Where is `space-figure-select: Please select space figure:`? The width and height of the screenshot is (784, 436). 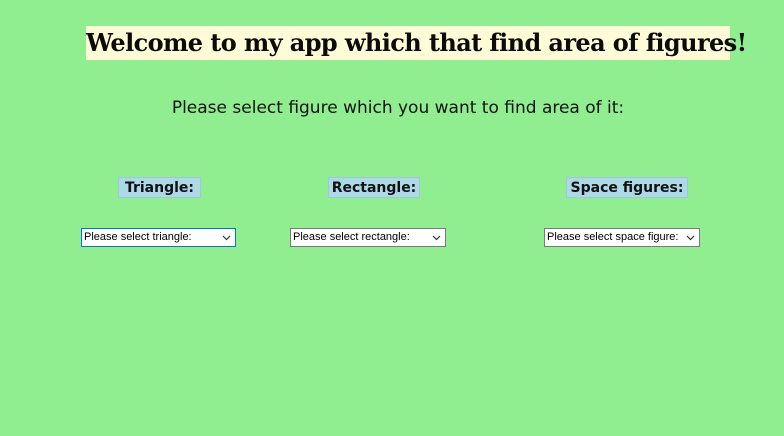
space-figure-select: Please select space figure: is located at coordinates (622, 237).